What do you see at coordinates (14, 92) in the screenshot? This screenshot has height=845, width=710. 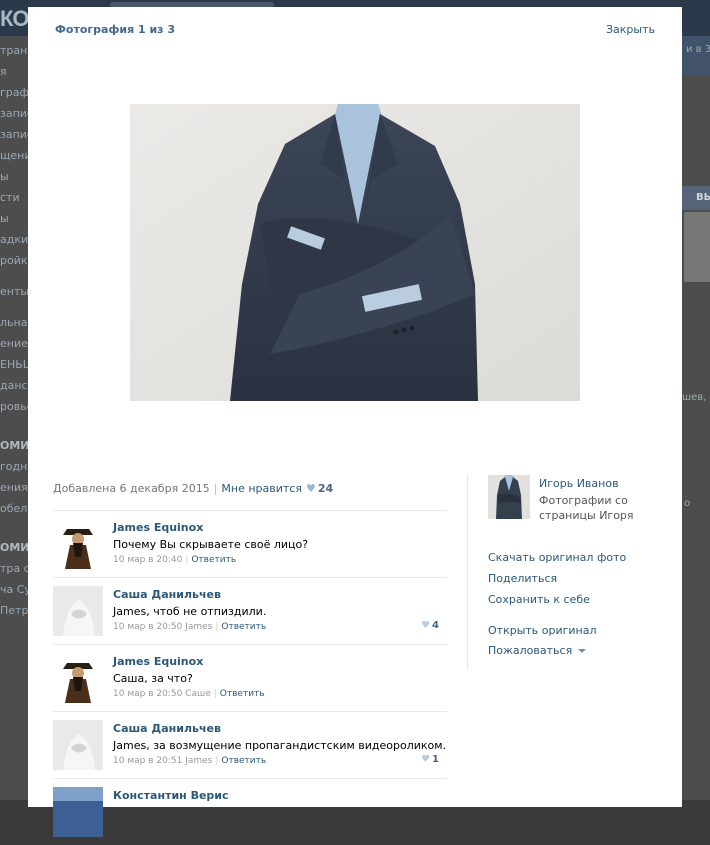 I see `background-menu-item: графии` at bounding box center [14, 92].